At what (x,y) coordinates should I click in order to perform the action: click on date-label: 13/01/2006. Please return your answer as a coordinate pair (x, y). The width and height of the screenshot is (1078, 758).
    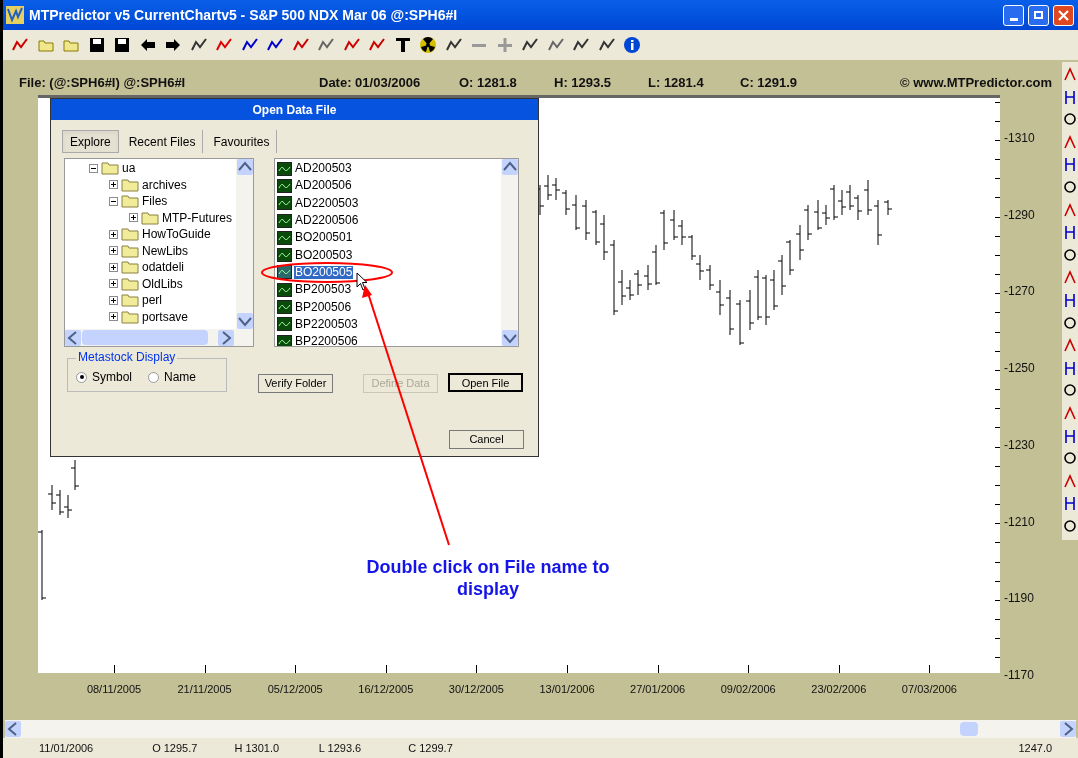
    Looking at the image, I should click on (567, 689).